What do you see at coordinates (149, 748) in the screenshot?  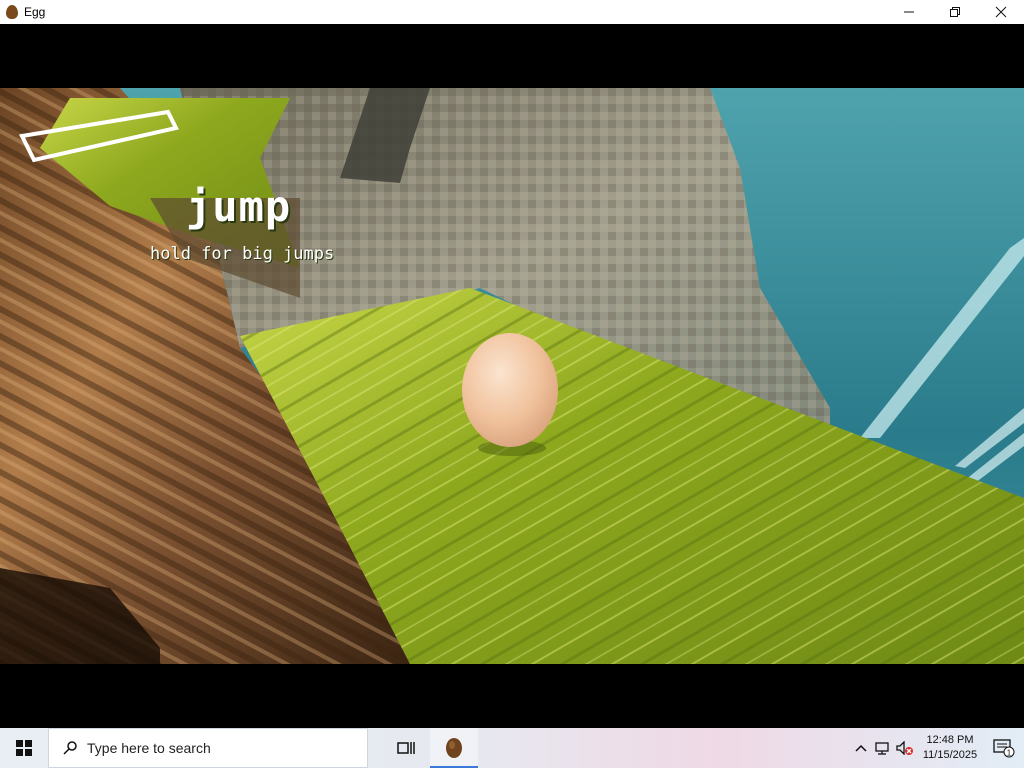 I see `search-placeholder: Type here to search` at bounding box center [149, 748].